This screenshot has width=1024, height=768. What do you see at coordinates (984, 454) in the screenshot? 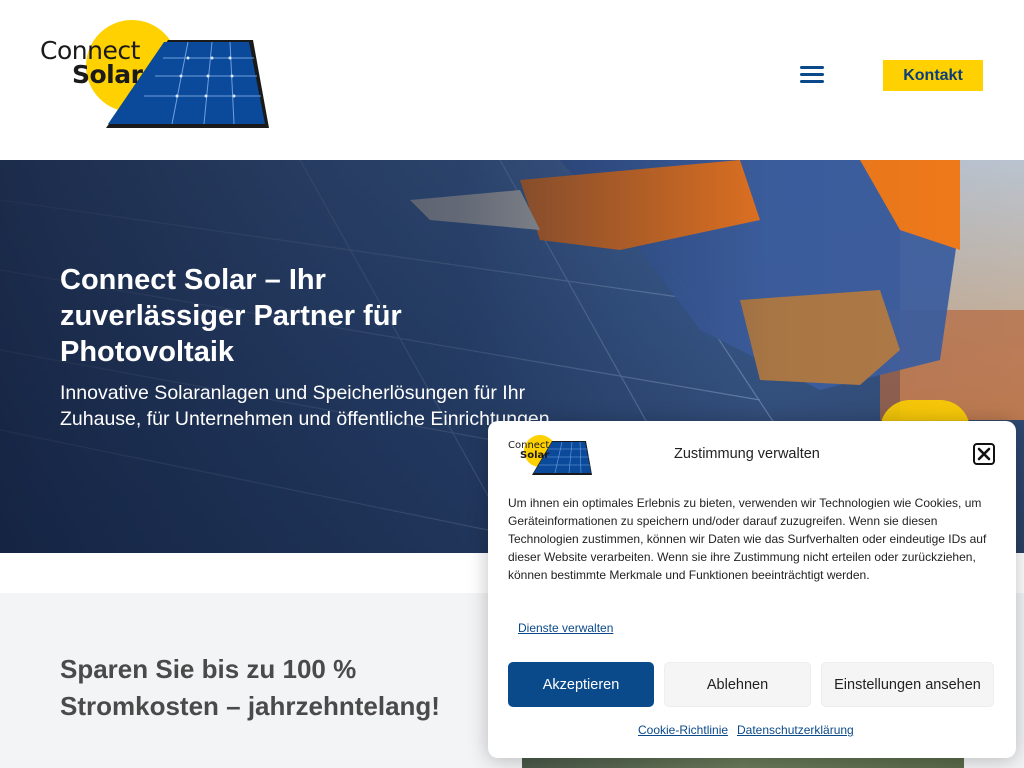
I see `close-icon` at bounding box center [984, 454].